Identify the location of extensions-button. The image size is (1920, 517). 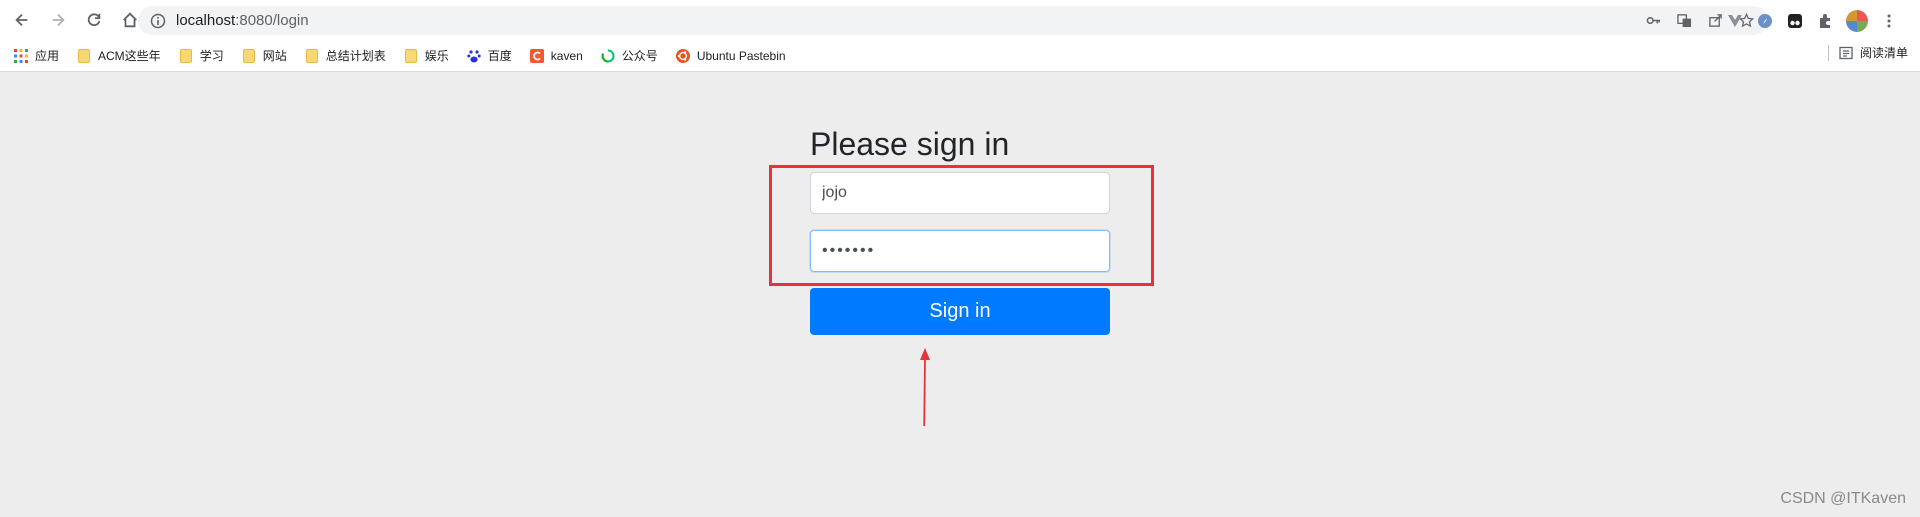
(1825, 21).